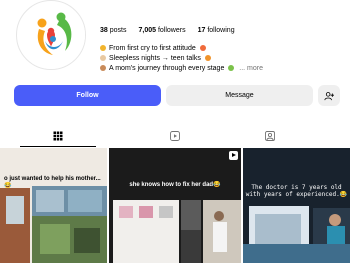 This screenshot has width=350, height=263. What do you see at coordinates (233, 155) in the screenshot?
I see `reel-badge-icon` at bounding box center [233, 155].